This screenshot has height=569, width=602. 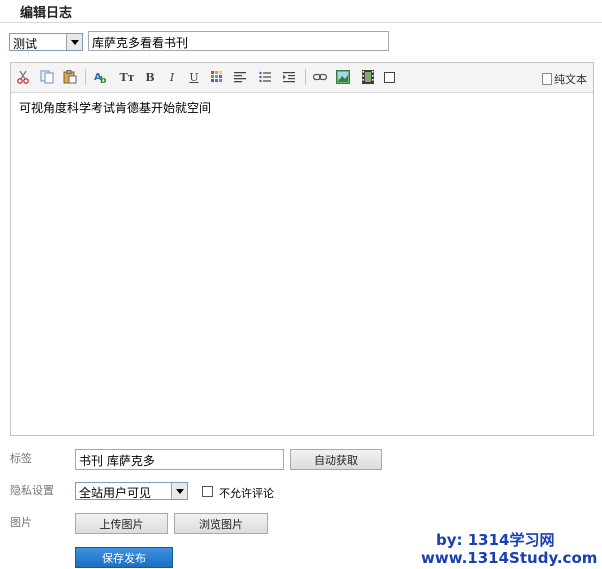 I want to click on save-publish-button: 保存发布, so click(x=124, y=557).